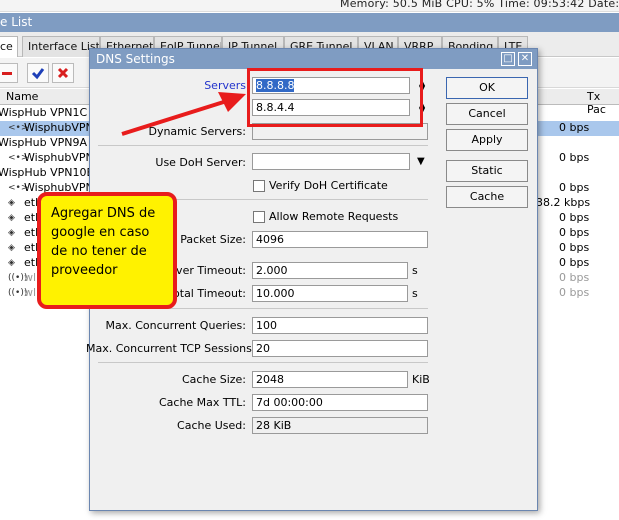  Describe the element at coordinates (487, 171) in the screenshot. I see `static-button: Static` at that location.